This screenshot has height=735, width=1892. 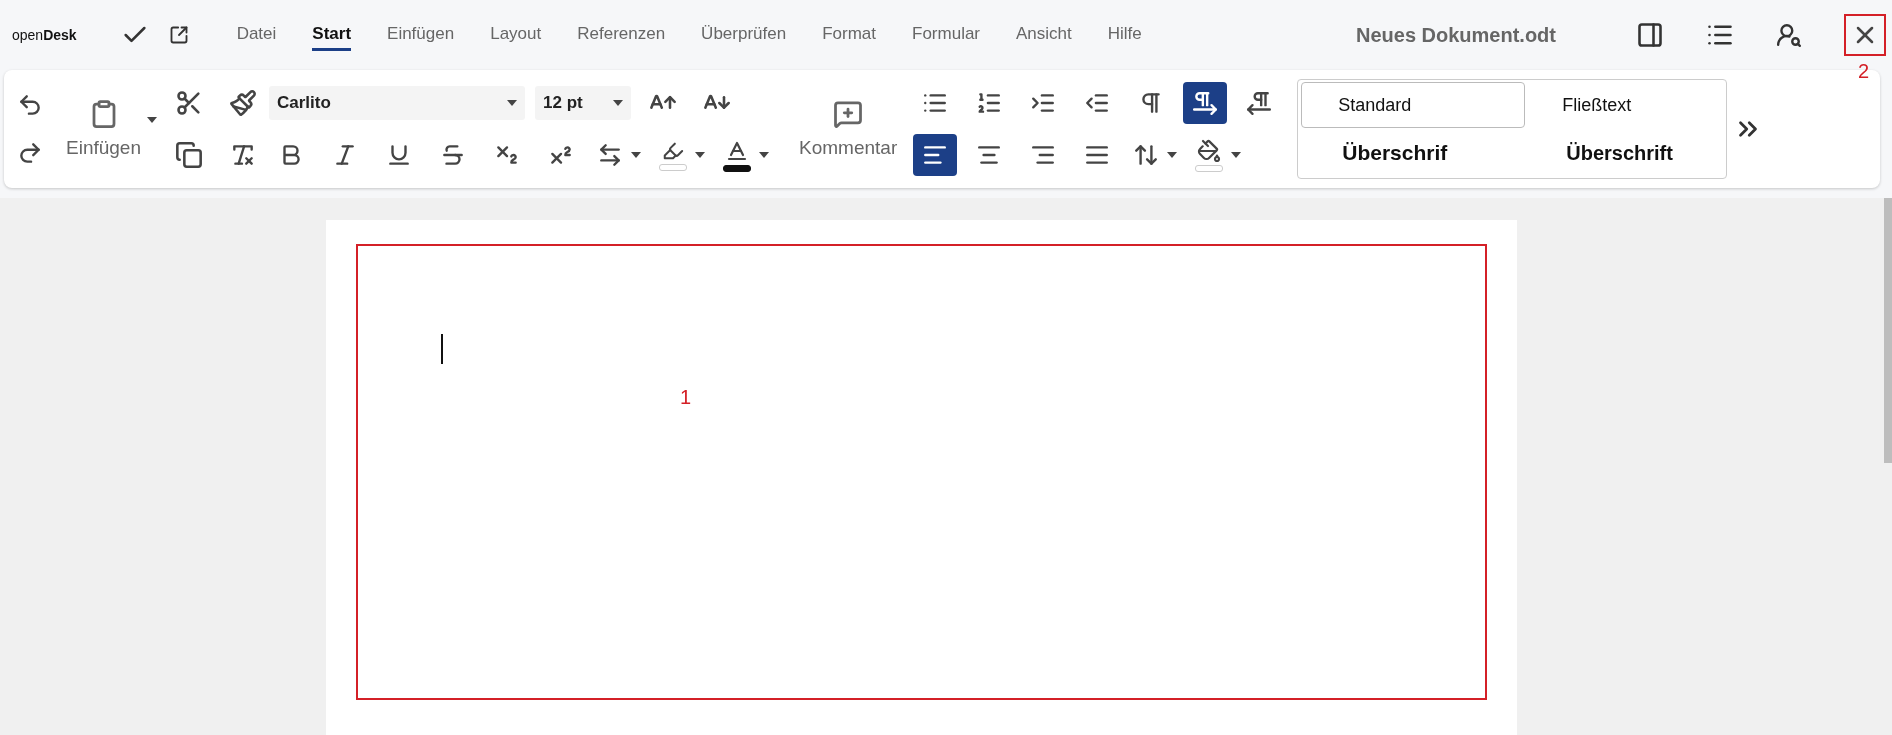 I want to click on close-button, so click(x=1865, y=35).